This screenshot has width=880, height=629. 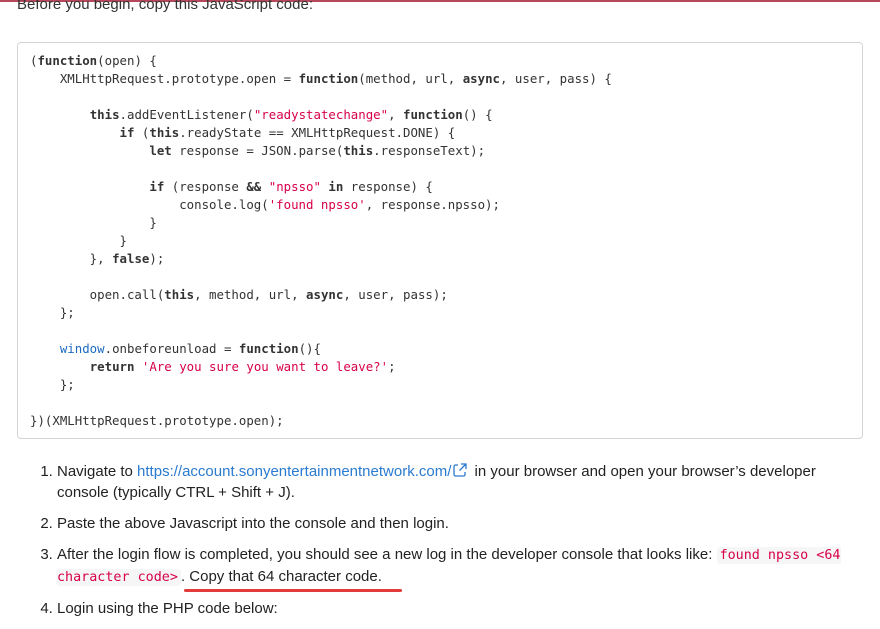 I want to click on code-line-1: (function(open) {, so click(x=93, y=60).